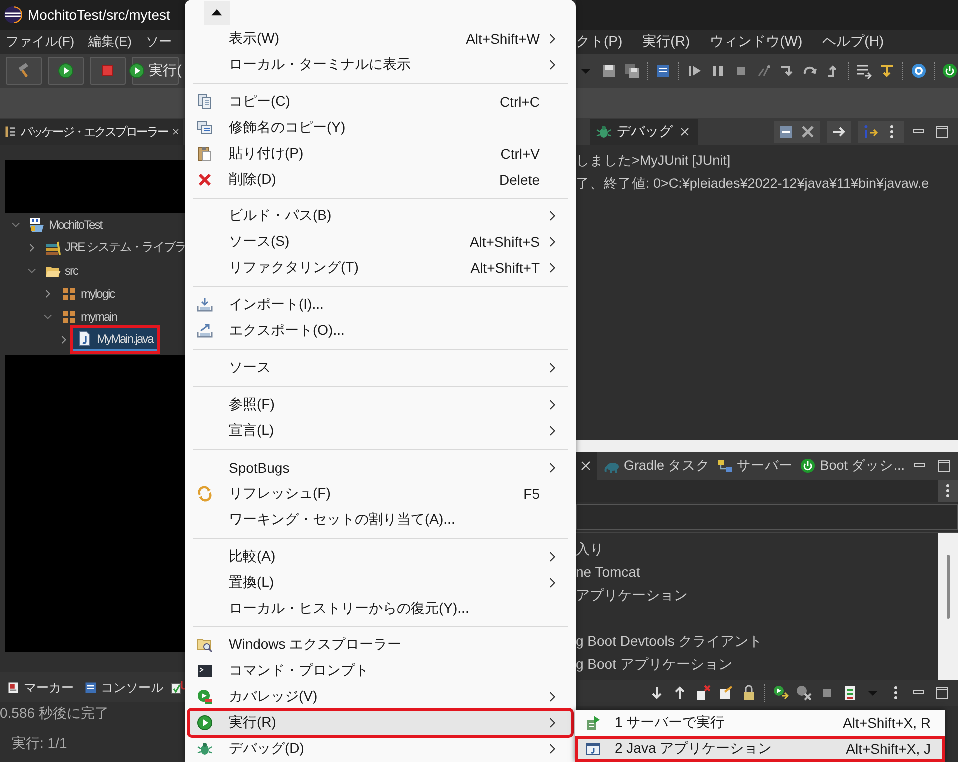 The width and height of the screenshot is (958, 762). What do you see at coordinates (767, 160) in the screenshot?
I see `debug-tree-item: しました>MyJUnit [JUnit]` at bounding box center [767, 160].